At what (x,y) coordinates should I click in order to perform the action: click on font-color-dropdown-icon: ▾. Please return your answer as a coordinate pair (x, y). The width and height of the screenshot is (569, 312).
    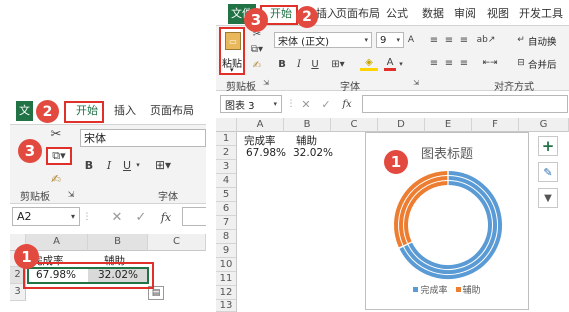
    Looking at the image, I should click on (401, 64).